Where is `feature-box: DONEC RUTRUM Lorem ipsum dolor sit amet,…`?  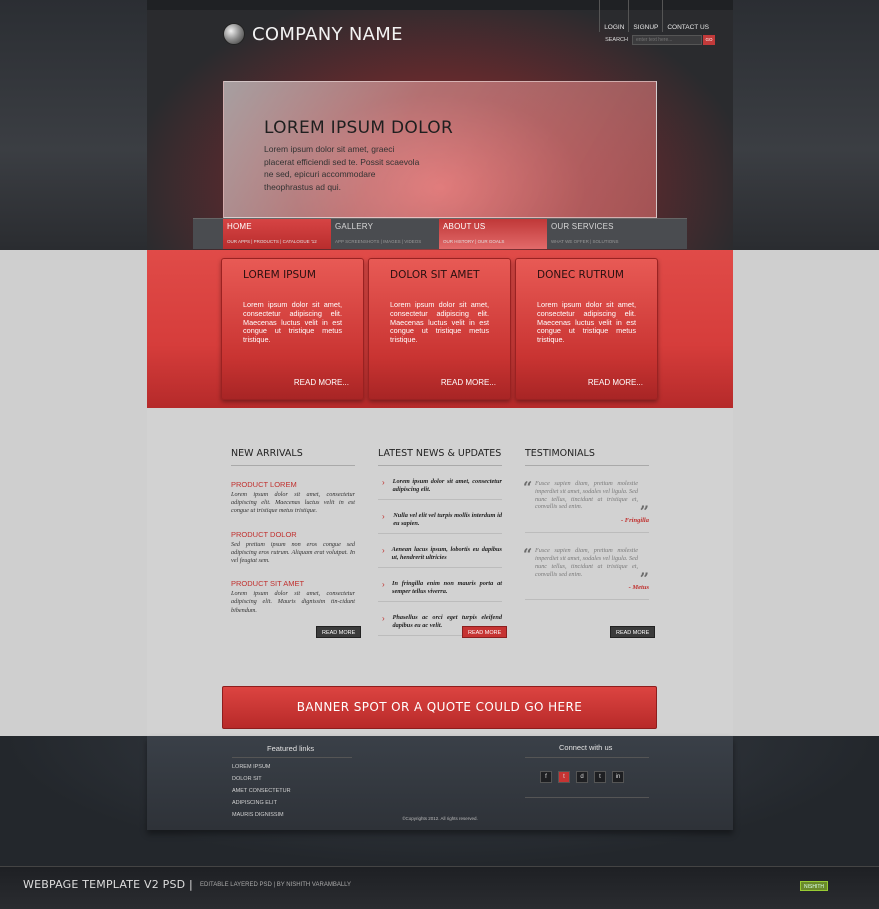
feature-box: DONEC RUTRUM Lorem ipsum dolor sit amet,… is located at coordinates (586, 329).